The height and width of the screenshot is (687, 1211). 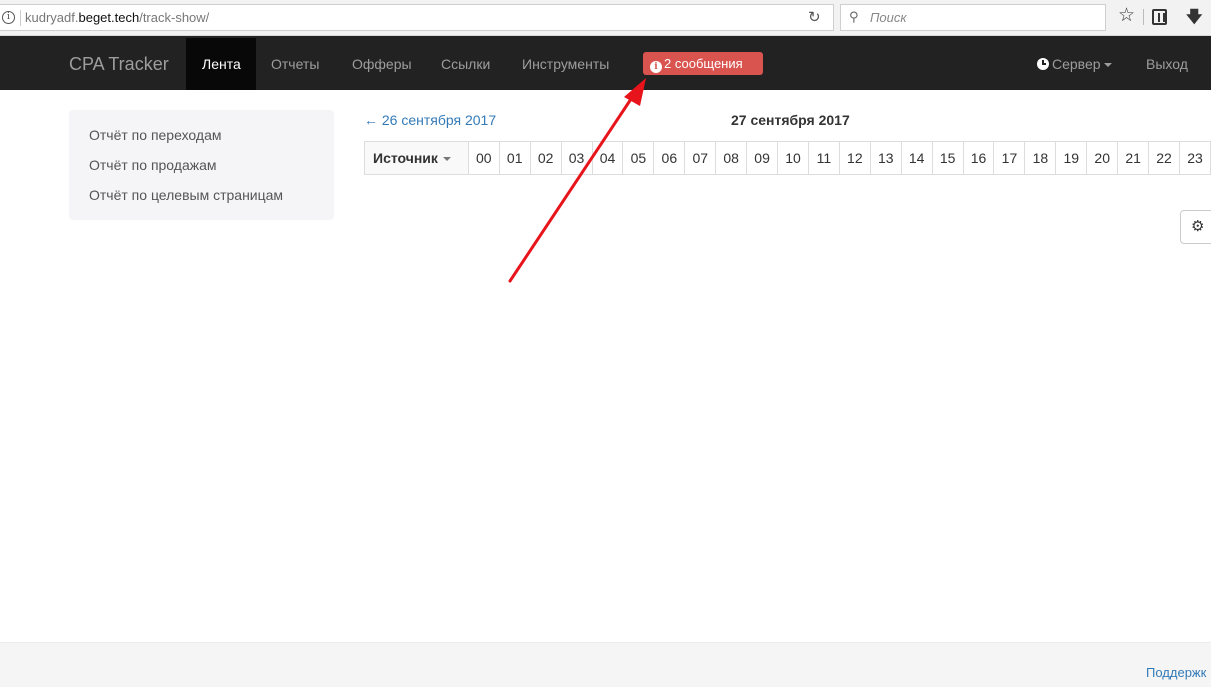 What do you see at coordinates (8, 17) in the screenshot?
I see `info-icon: i` at bounding box center [8, 17].